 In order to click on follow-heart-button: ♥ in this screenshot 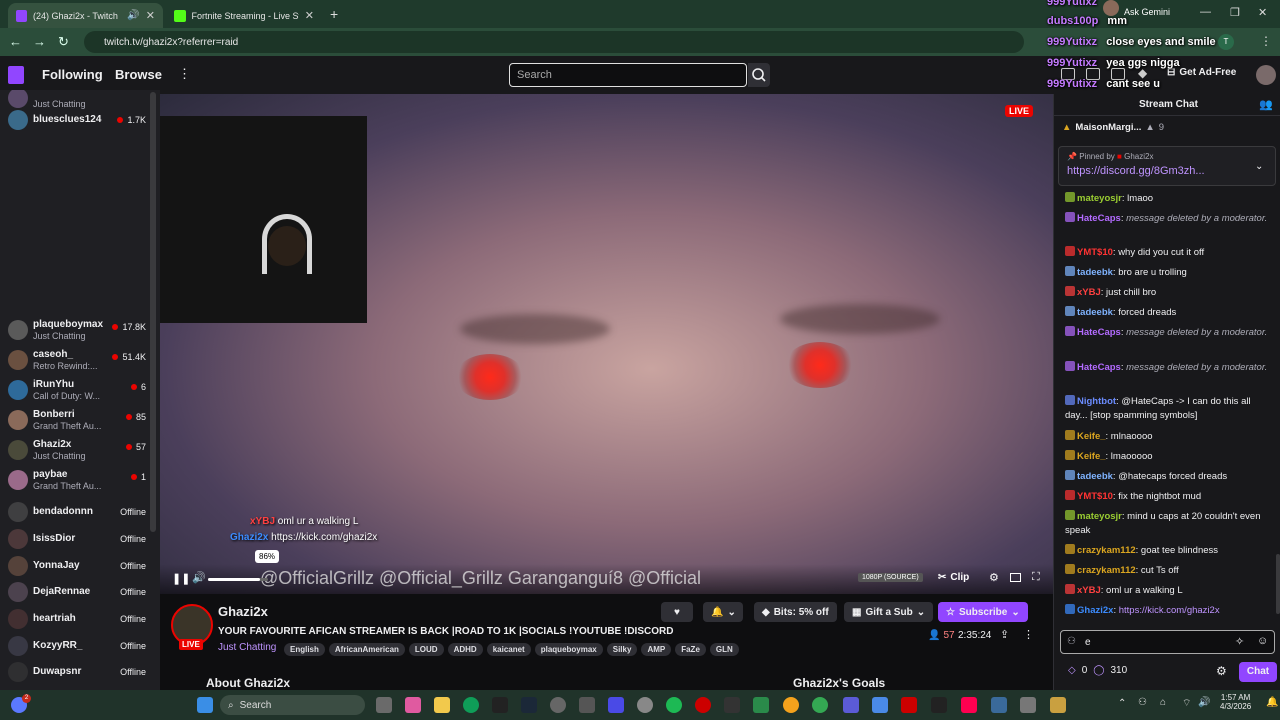, I will do `click(677, 612)`.